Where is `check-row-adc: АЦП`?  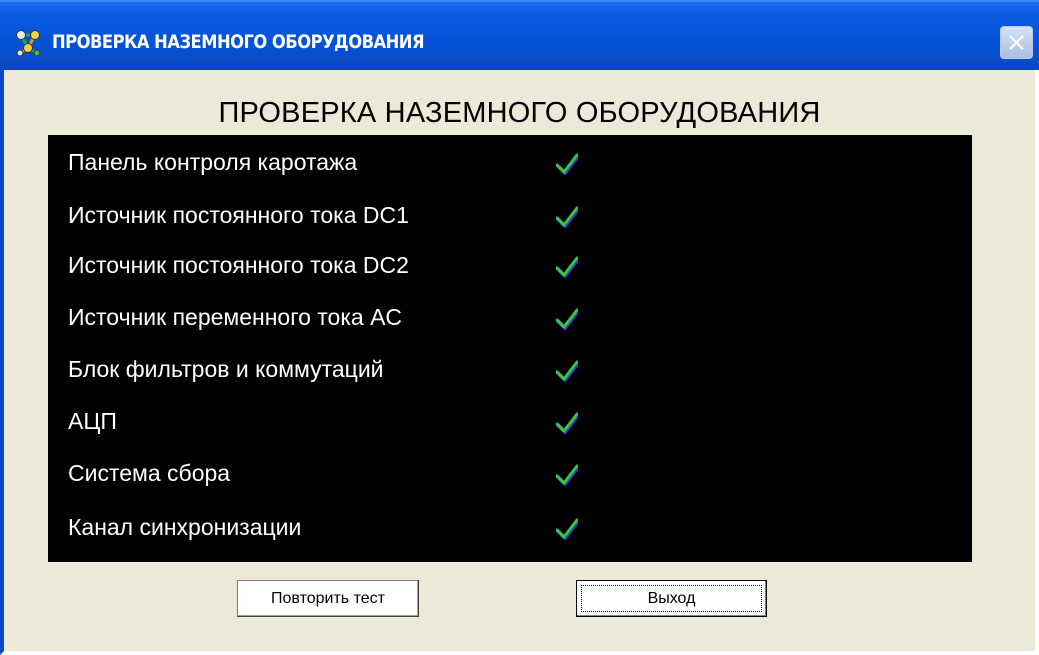 check-row-adc: АЦП is located at coordinates (510, 419).